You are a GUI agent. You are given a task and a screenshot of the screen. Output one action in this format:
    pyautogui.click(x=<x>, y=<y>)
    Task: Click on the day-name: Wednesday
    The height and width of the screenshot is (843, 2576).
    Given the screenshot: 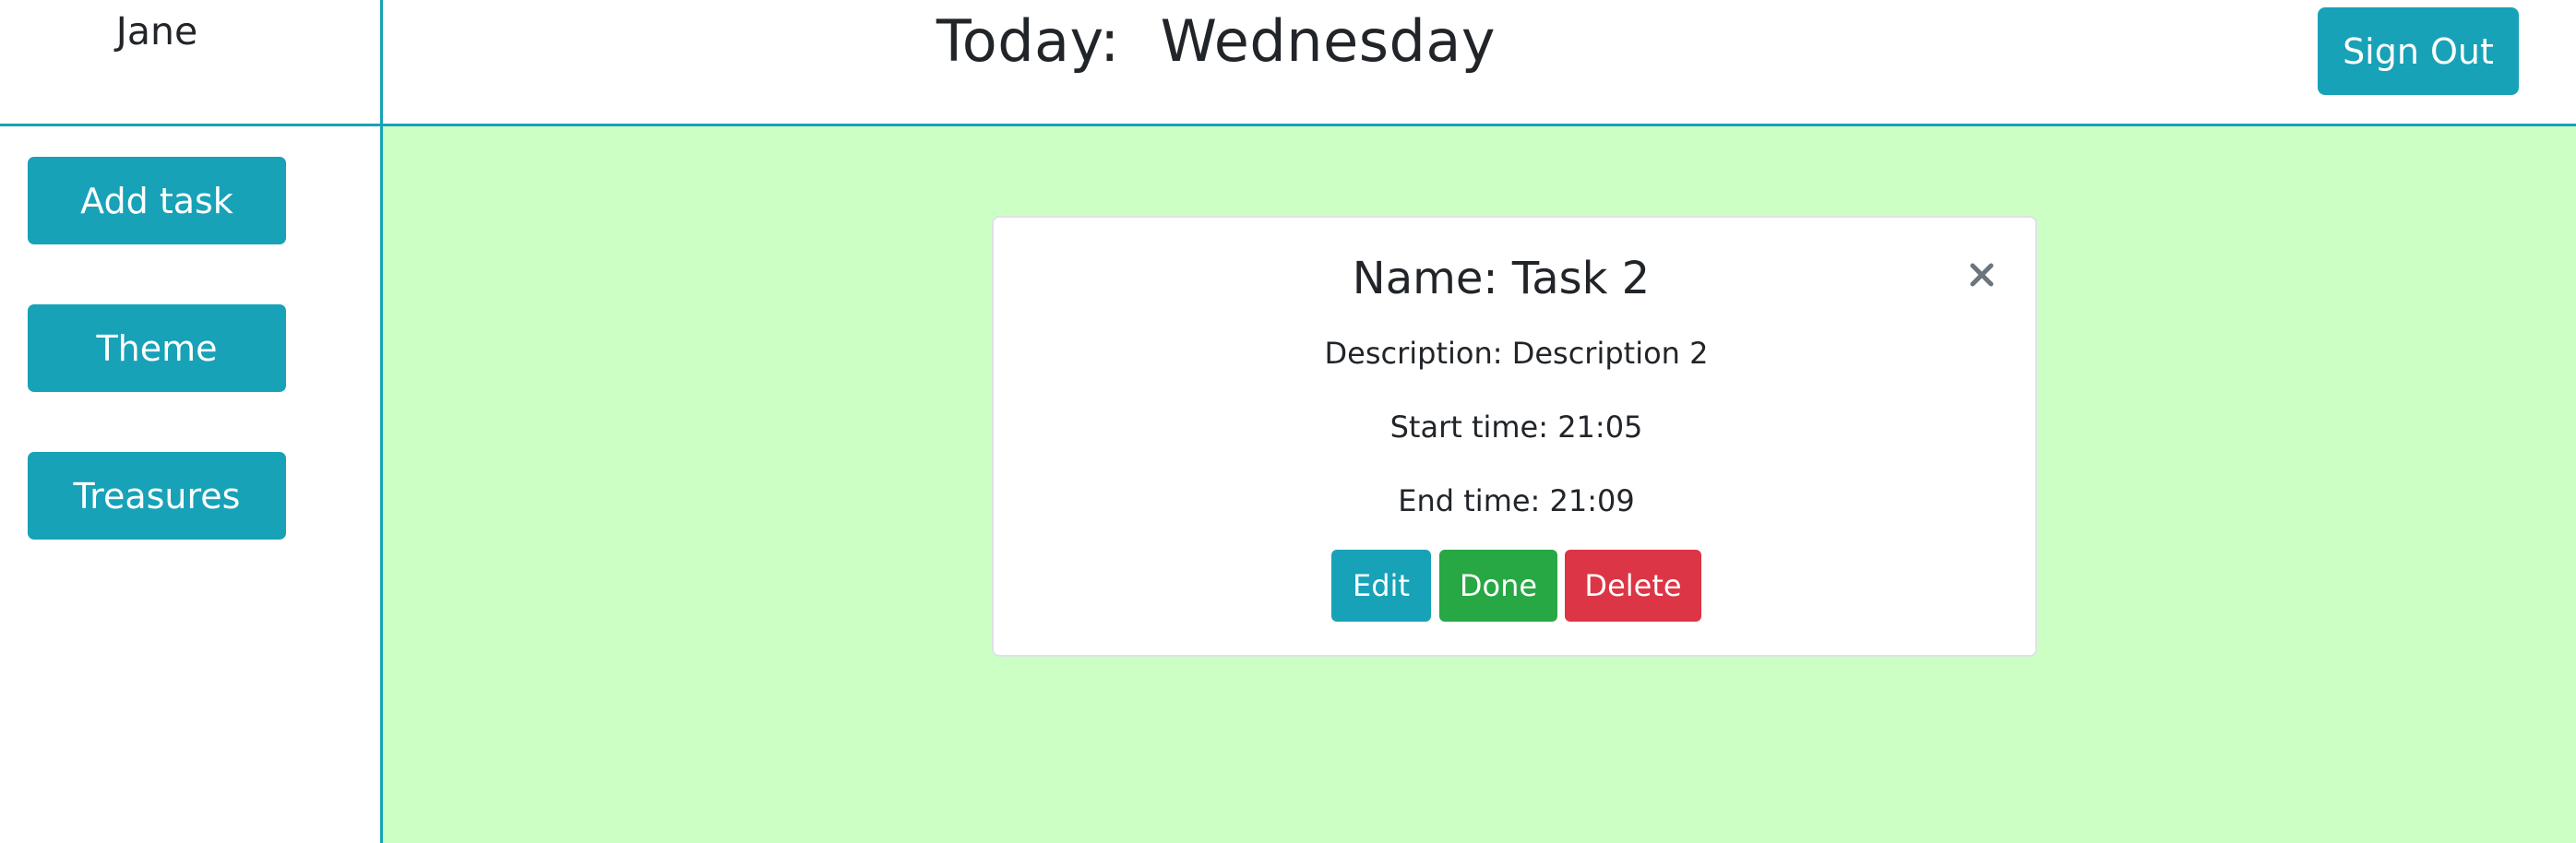 What is the action you would take?
    pyautogui.click(x=1329, y=41)
    